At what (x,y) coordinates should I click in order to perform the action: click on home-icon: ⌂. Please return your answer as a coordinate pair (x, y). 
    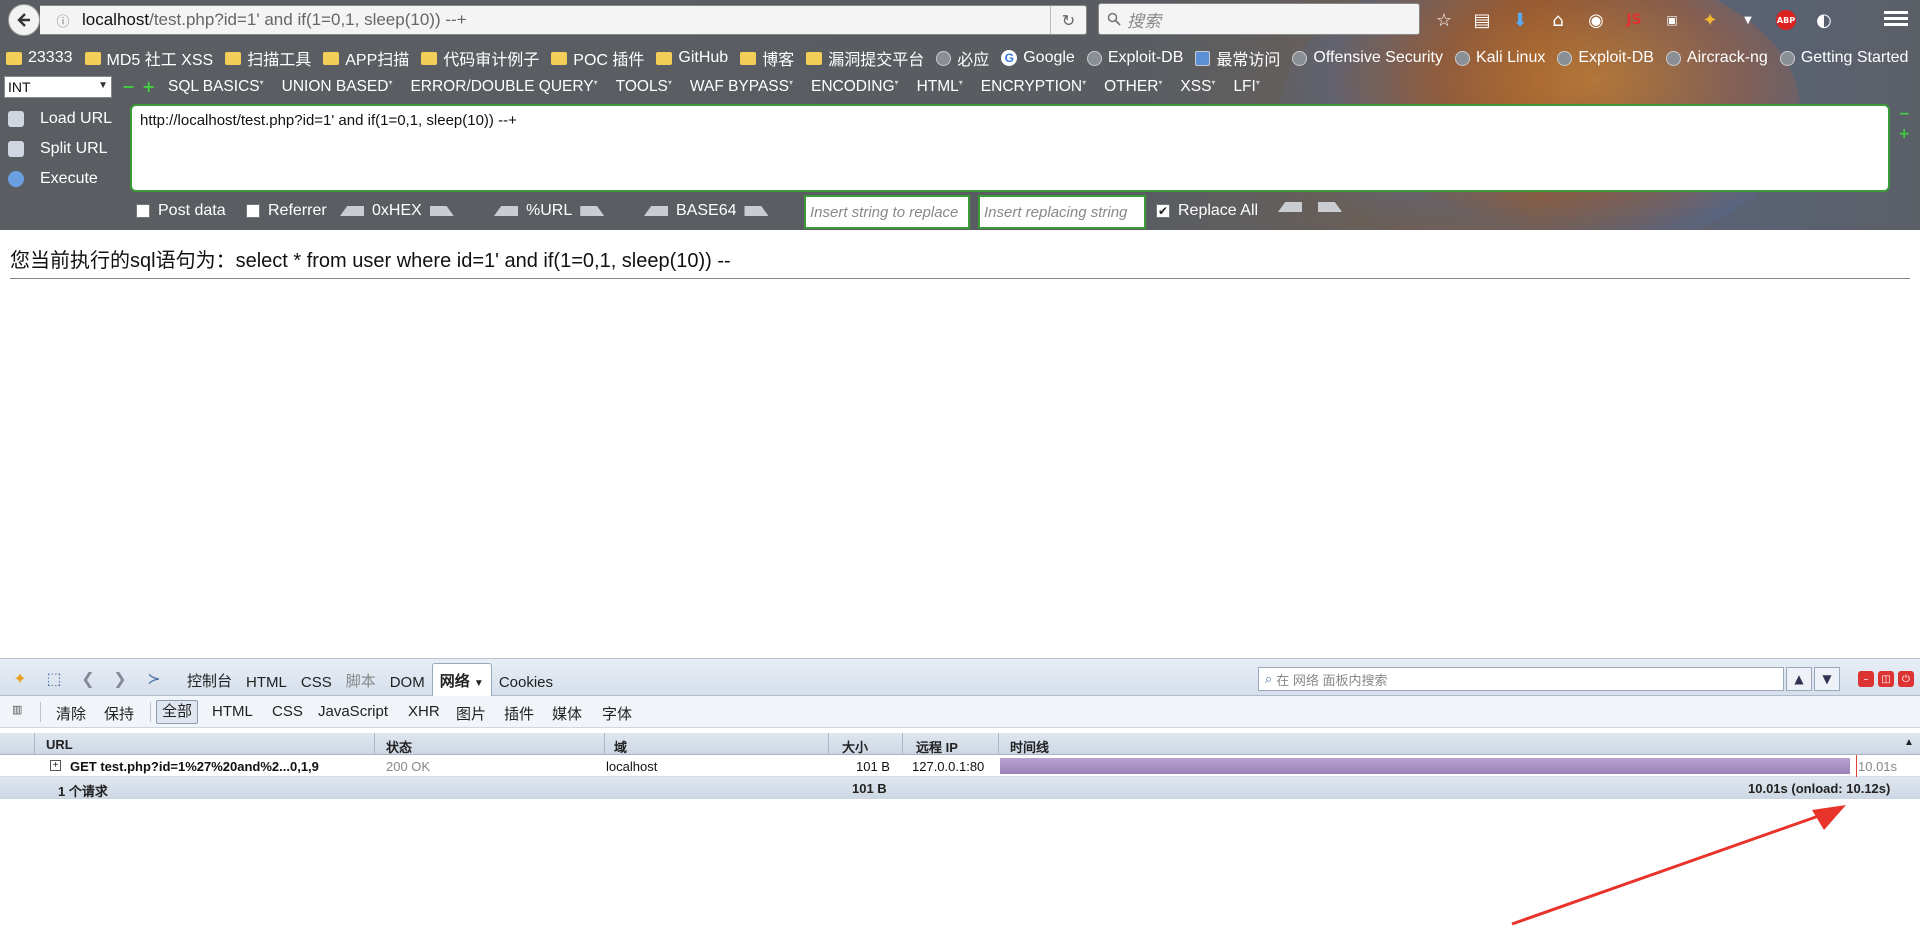
    Looking at the image, I should click on (1558, 20).